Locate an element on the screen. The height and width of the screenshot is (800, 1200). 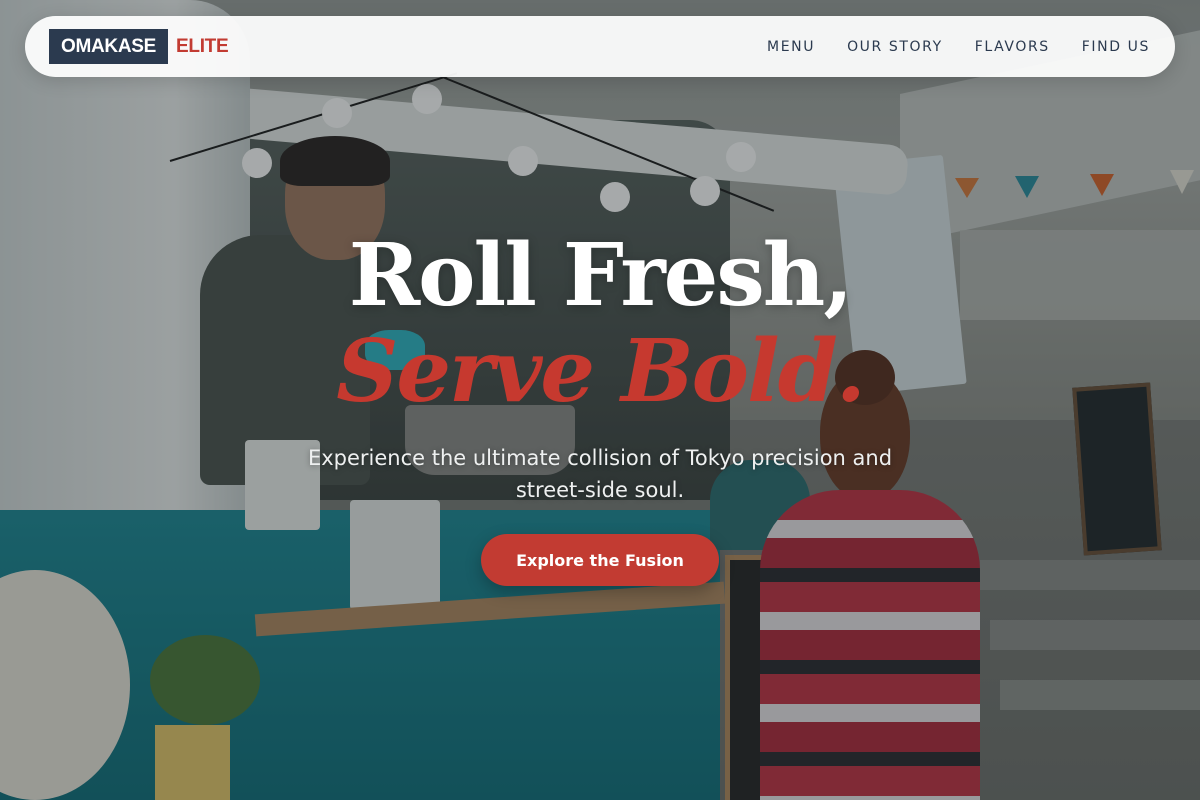
nav-link-our-story: OUR STORY is located at coordinates (895, 47).